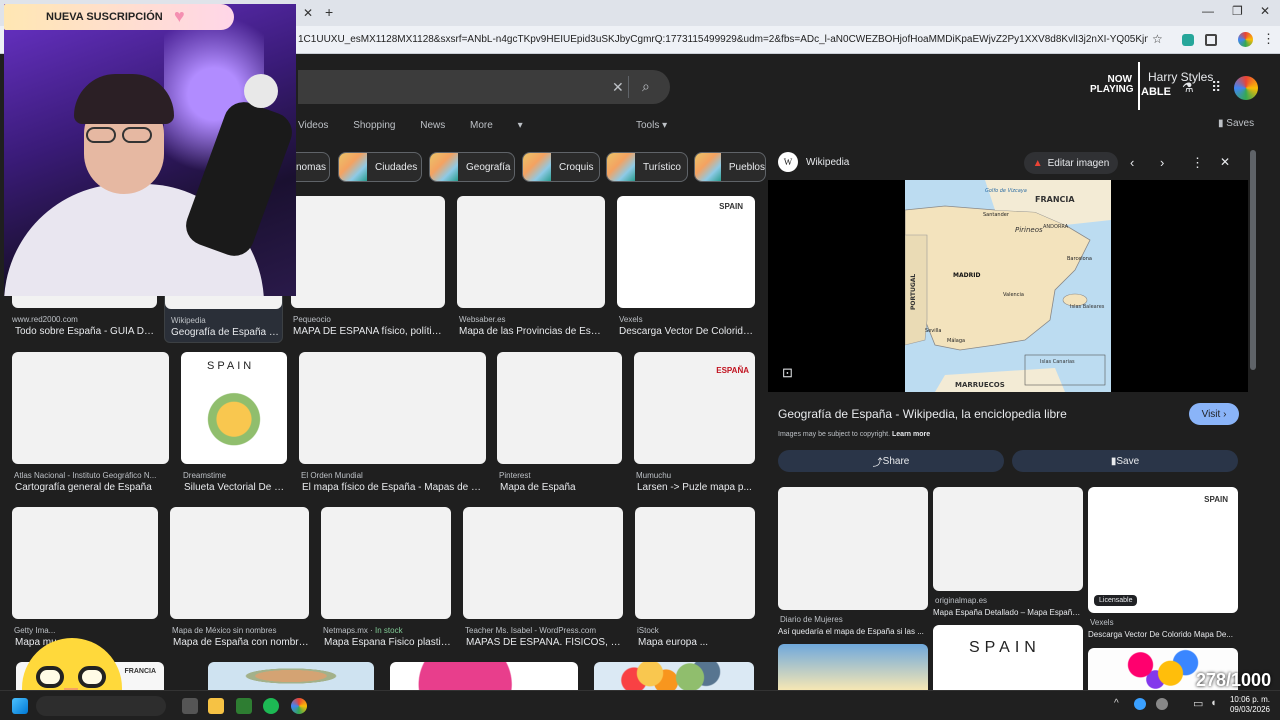 Image resolution: width=1280 pixels, height=720 pixels. Describe the element at coordinates (1213, 703) in the screenshot. I see `volume-icon: ◖` at that location.